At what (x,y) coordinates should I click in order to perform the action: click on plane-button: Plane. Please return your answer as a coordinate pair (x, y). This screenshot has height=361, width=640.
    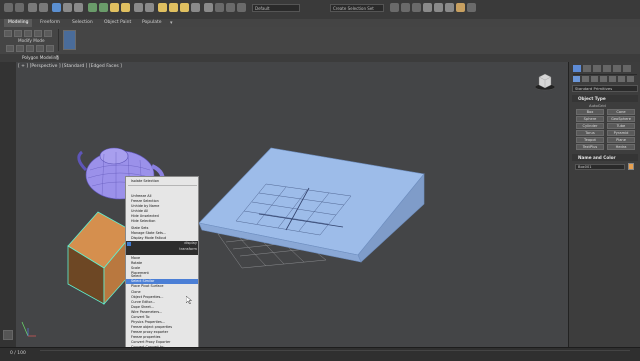
    Looking at the image, I should click on (621, 140).